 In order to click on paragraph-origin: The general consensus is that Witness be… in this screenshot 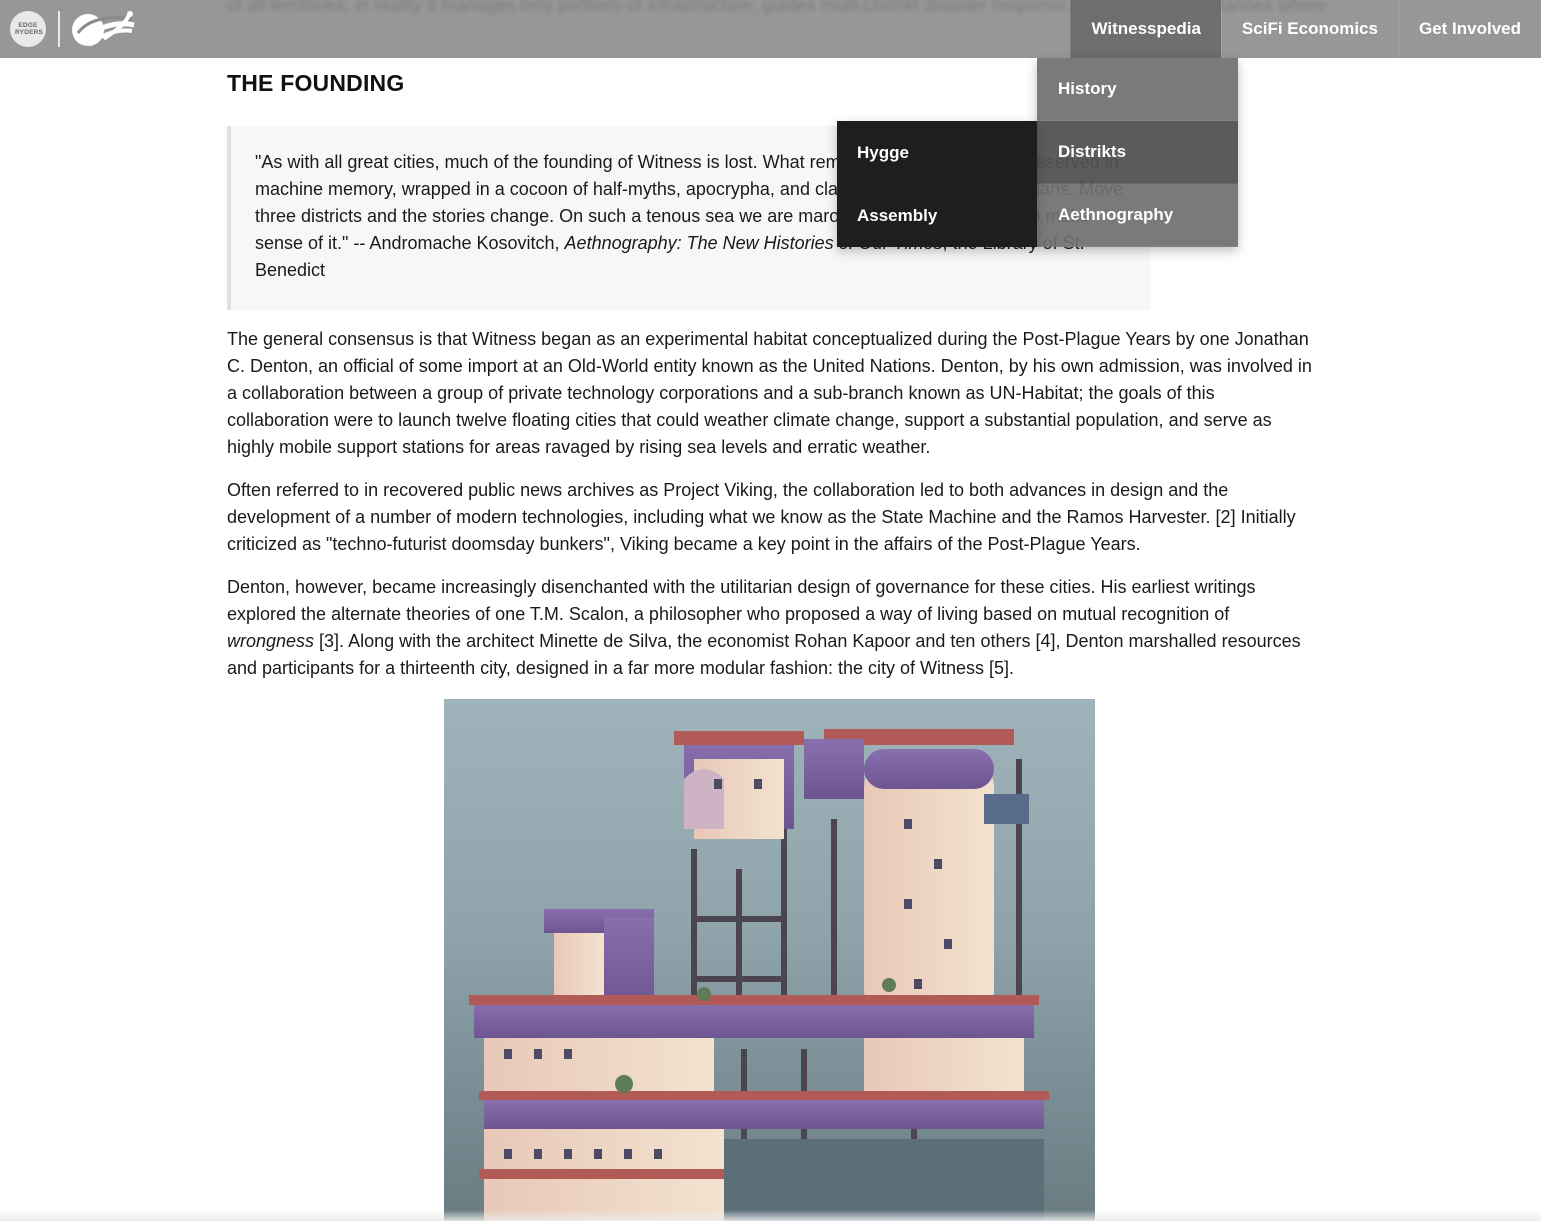, I will do `click(769, 393)`.